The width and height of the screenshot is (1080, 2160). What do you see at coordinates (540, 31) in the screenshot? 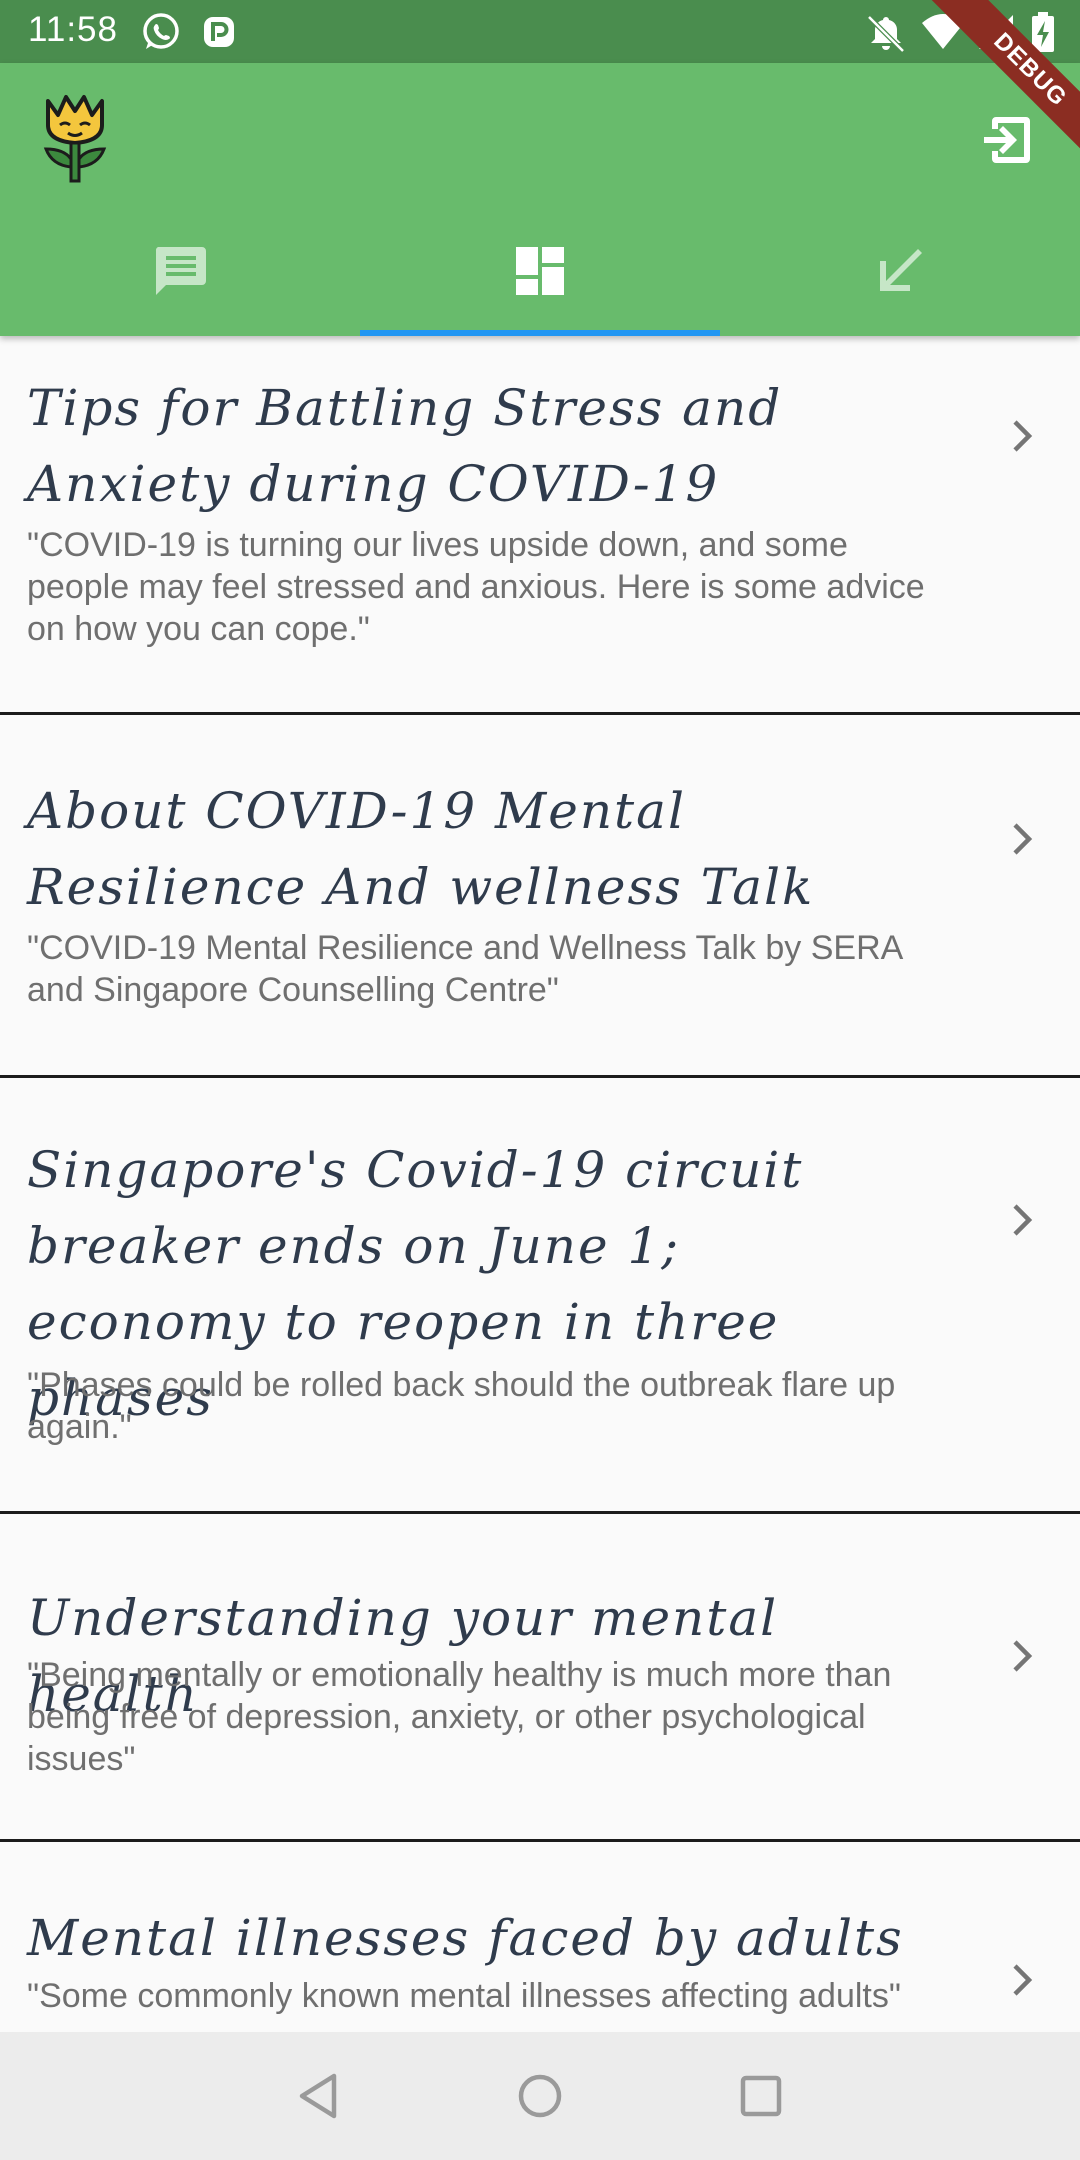
I see `status-bar: 11:58` at bounding box center [540, 31].